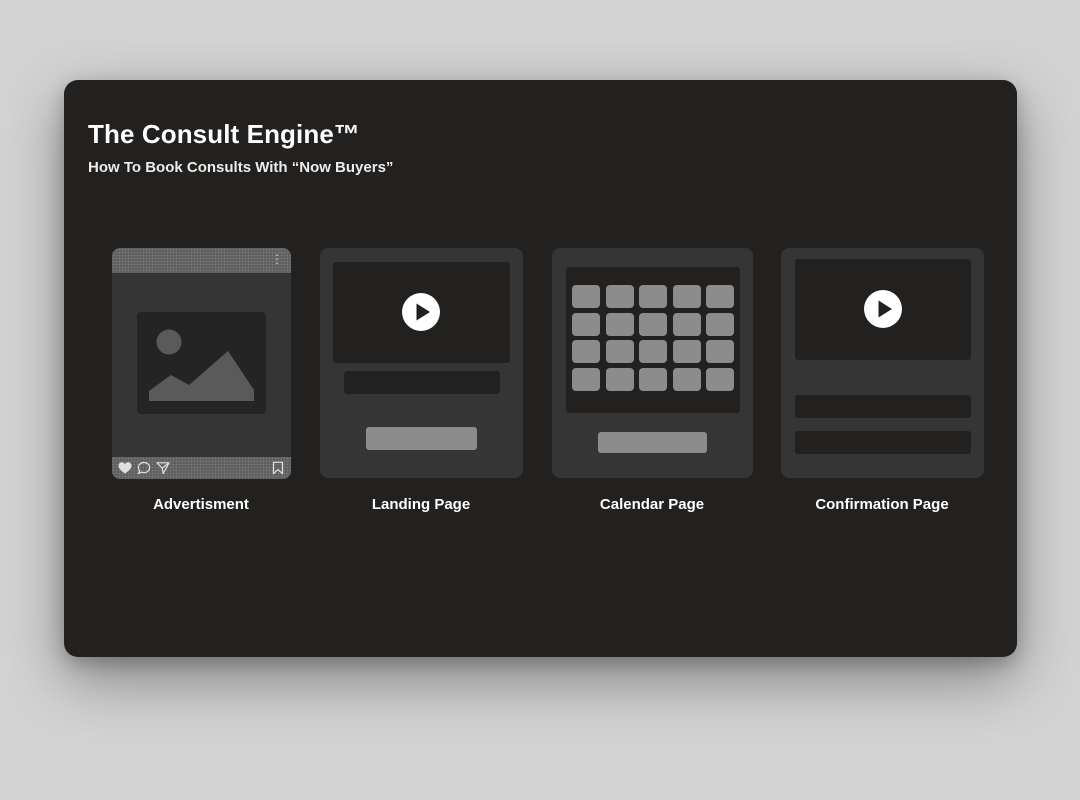  What do you see at coordinates (278, 468) in the screenshot?
I see `bookmark-icon` at bounding box center [278, 468].